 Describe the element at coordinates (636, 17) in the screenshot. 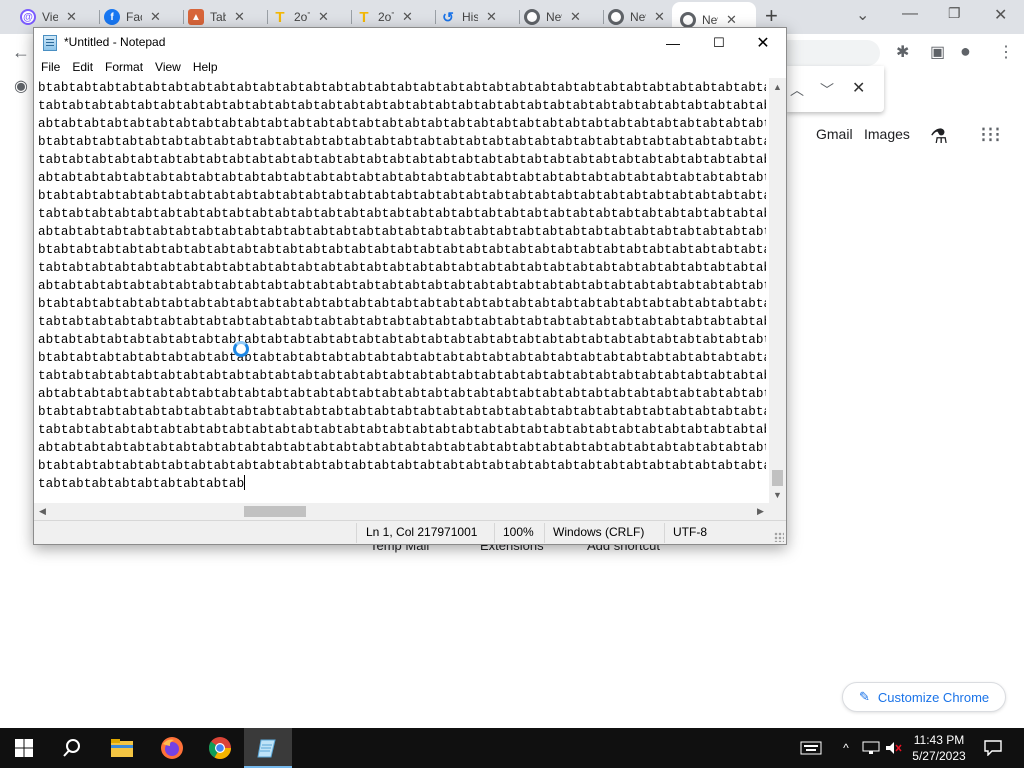

I see `chrome-tab-8: New ✕` at that location.